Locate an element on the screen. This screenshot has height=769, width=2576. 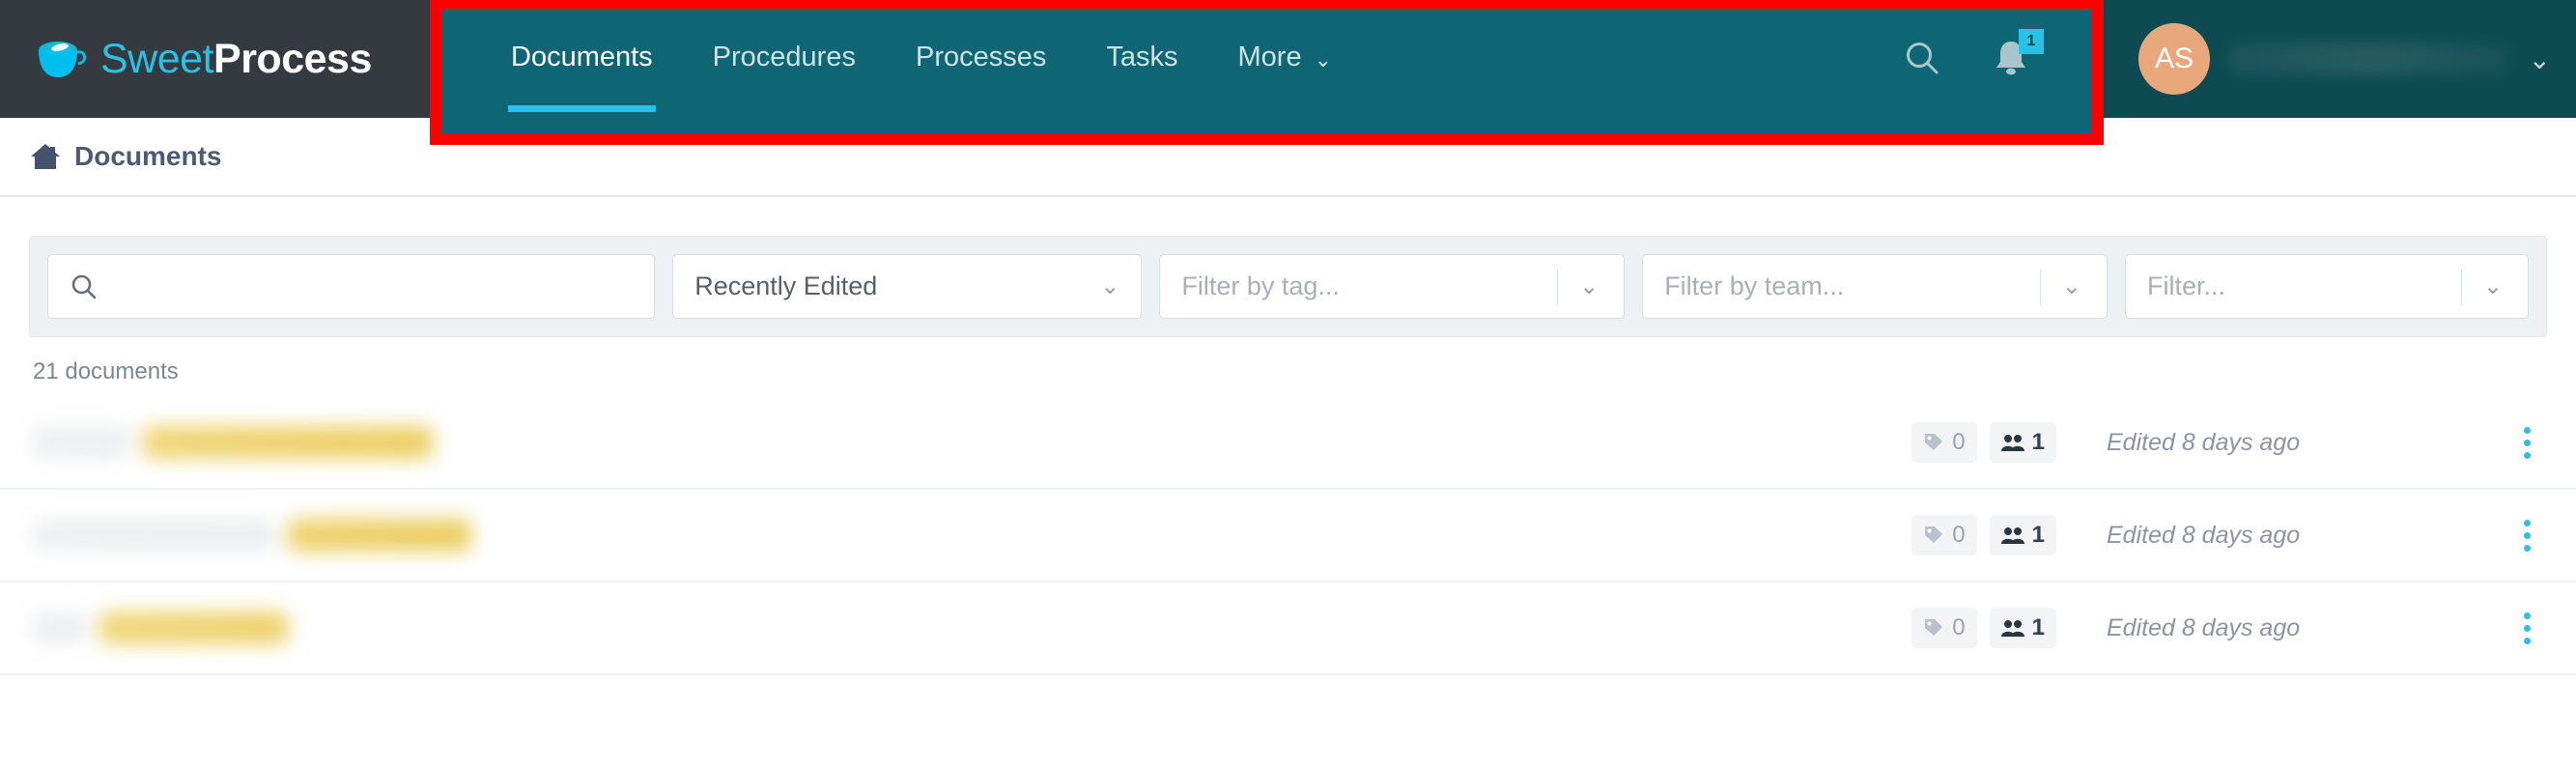
notifications-bell-icon: 1 is located at coordinates (2012, 58).